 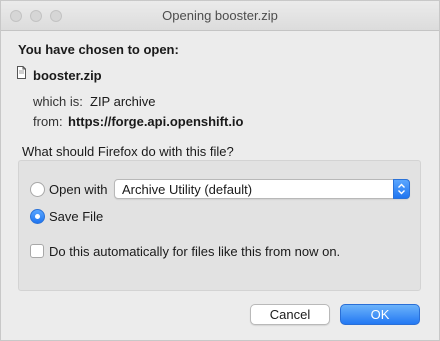 What do you see at coordinates (156, 121) in the screenshot?
I see `file-source-value: https://forge.api.openshift.io` at bounding box center [156, 121].